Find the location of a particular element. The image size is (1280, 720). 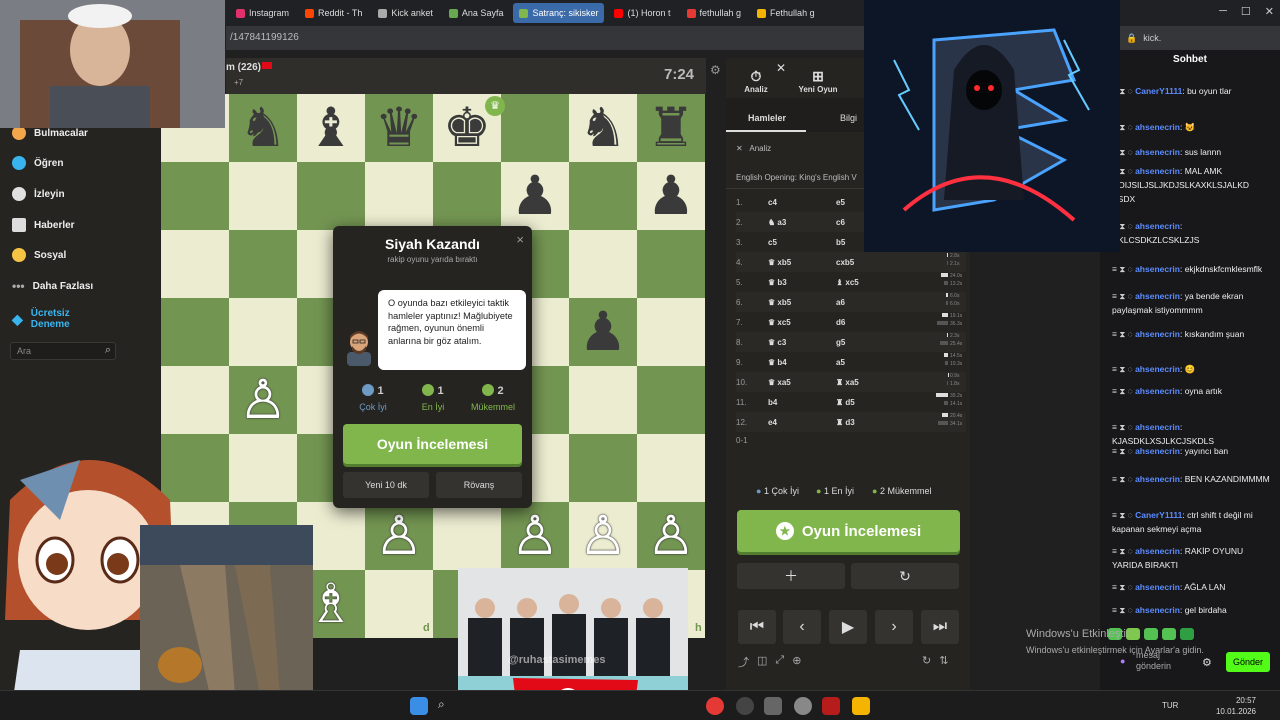

browser-tab: Fethullah g is located at coordinates (786, 13).